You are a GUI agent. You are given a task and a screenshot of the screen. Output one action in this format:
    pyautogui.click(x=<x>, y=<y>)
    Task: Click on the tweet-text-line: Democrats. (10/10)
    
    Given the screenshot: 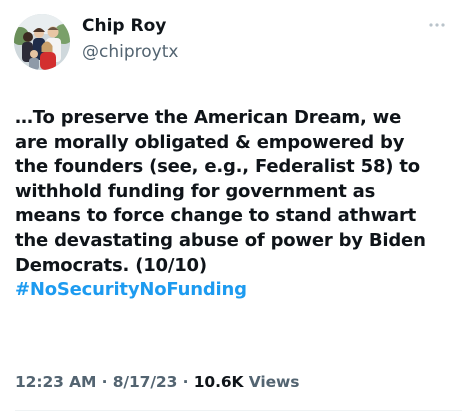 What is the action you would take?
    pyautogui.click(x=111, y=265)
    